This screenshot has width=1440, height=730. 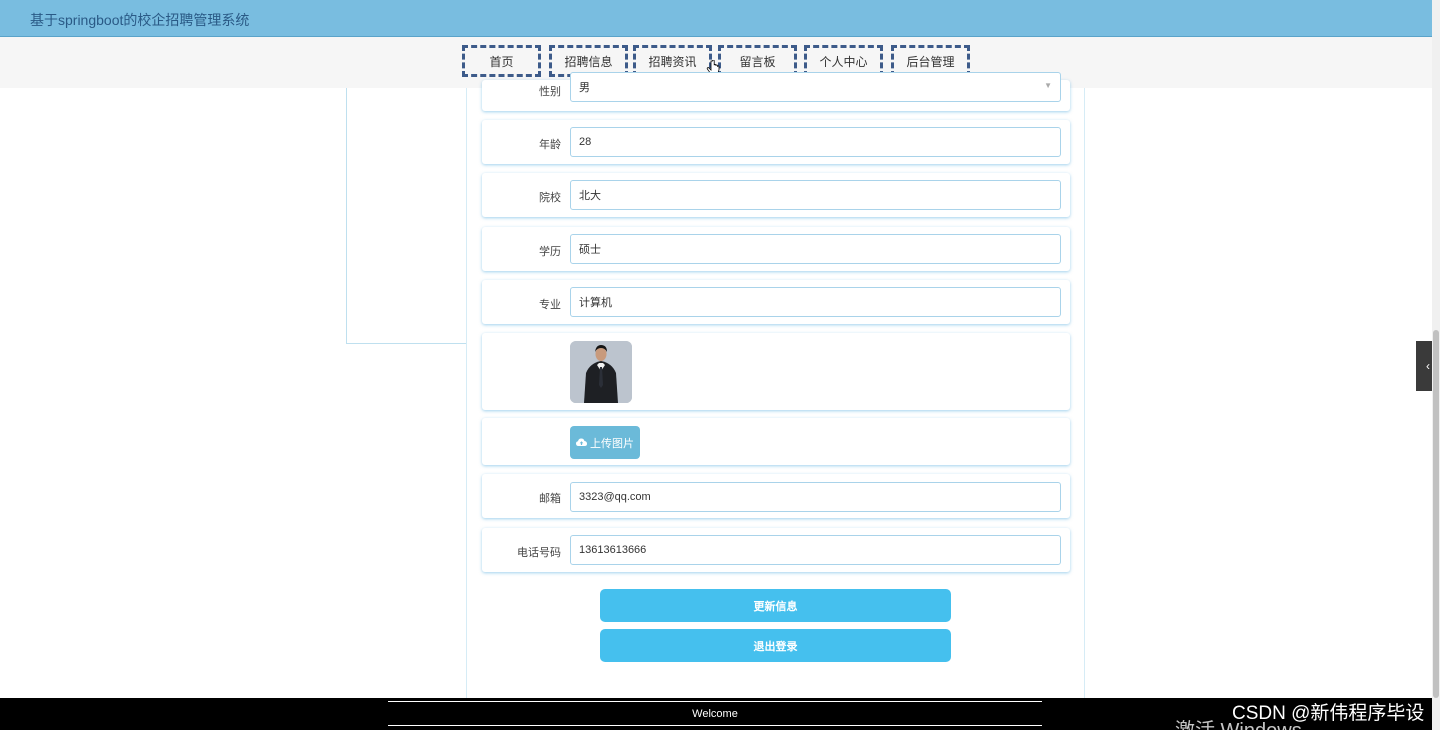 What do you see at coordinates (539, 553) in the screenshot?
I see `phone-label: 电话号码` at bounding box center [539, 553].